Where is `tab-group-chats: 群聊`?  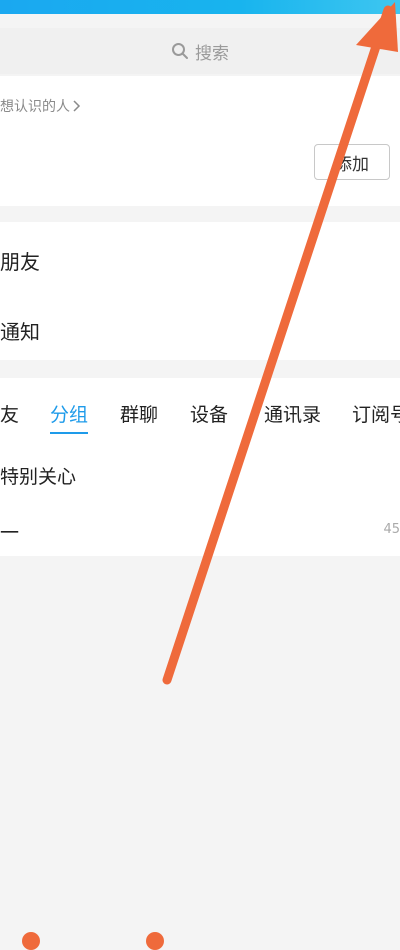
tab-group-chats: 群聊 is located at coordinates (139, 413).